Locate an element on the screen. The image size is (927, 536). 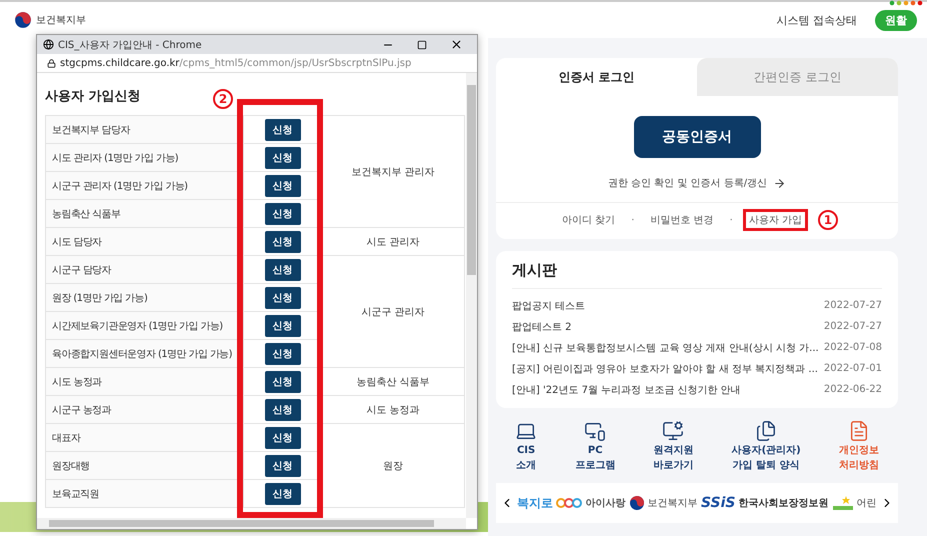
post-date: 2022-07-01 is located at coordinates (853, 368).